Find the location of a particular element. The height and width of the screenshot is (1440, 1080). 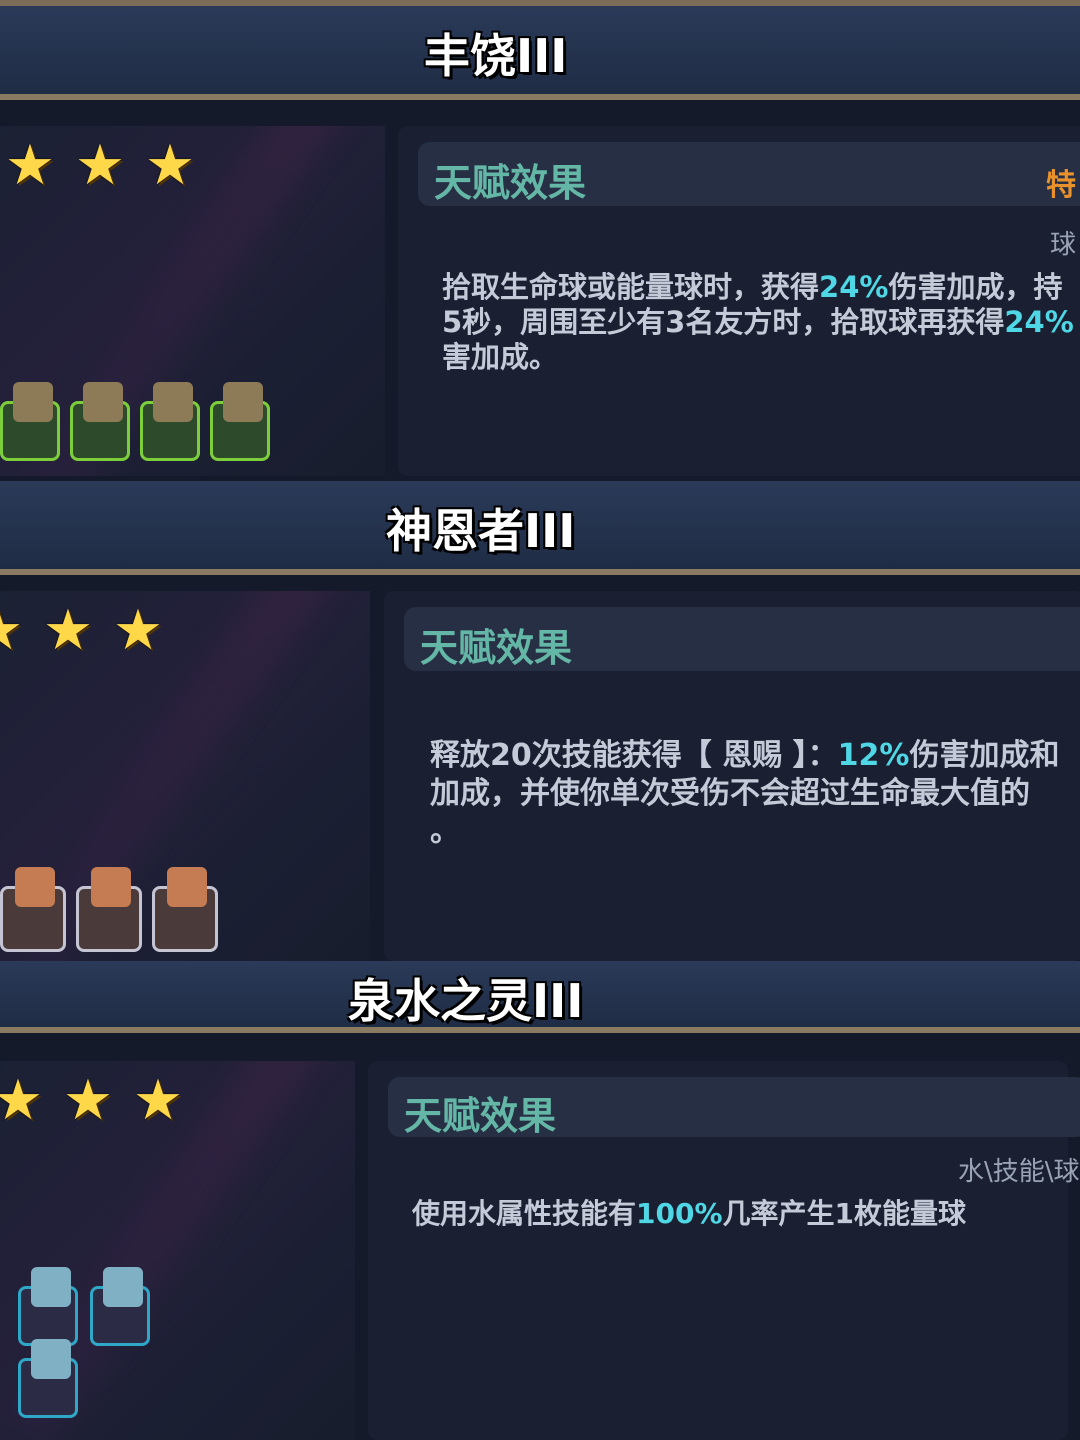

desc-line: 加成，并使你单次受伤不会超过生命最大值的 is located at coordinates (730, 793).